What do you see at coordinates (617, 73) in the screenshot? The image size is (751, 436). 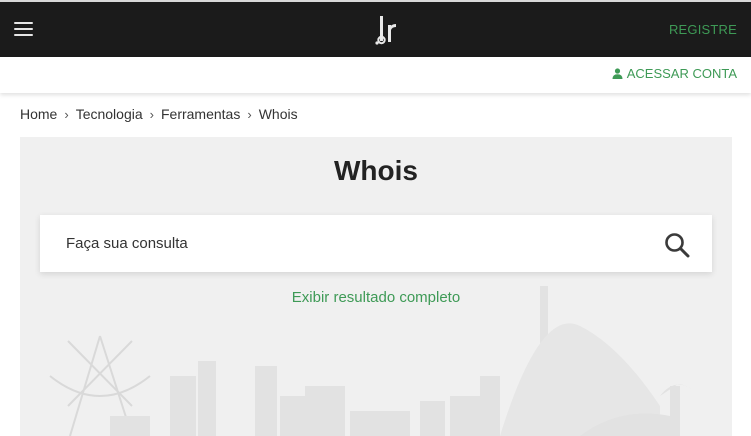 I see `user-icon` at bounding box center [617, 73].